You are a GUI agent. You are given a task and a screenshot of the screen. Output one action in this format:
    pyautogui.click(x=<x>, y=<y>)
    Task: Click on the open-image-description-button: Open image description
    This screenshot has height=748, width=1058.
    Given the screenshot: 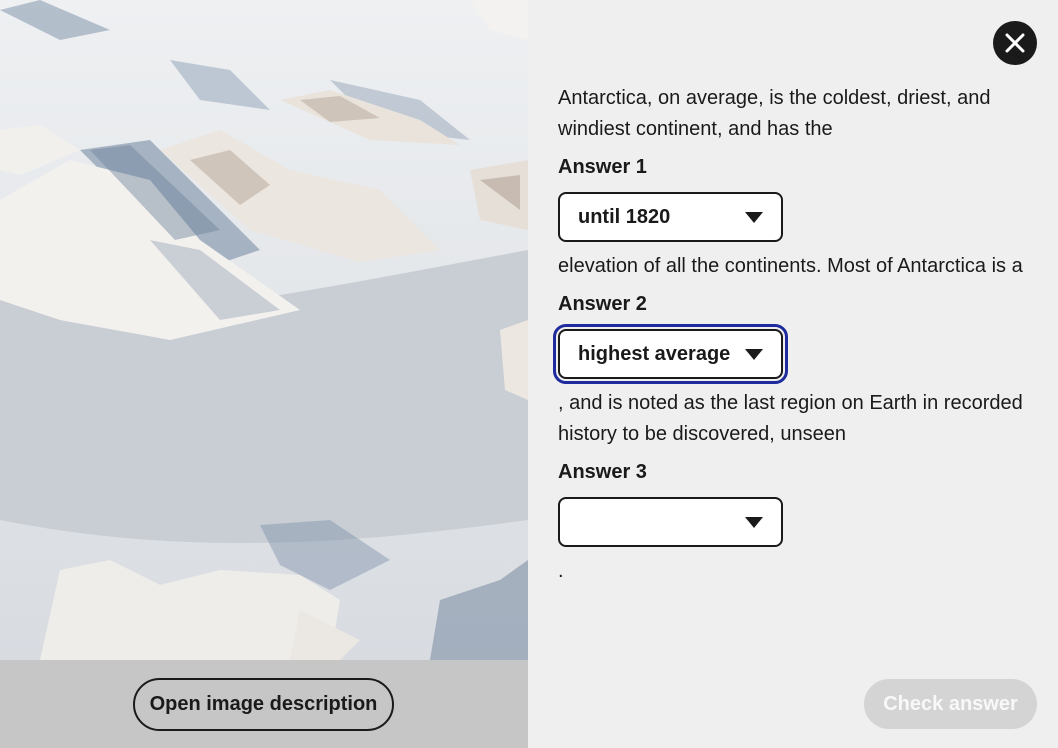 What is the action you would take?
    pyautogui.click(x=263, y=704)
    